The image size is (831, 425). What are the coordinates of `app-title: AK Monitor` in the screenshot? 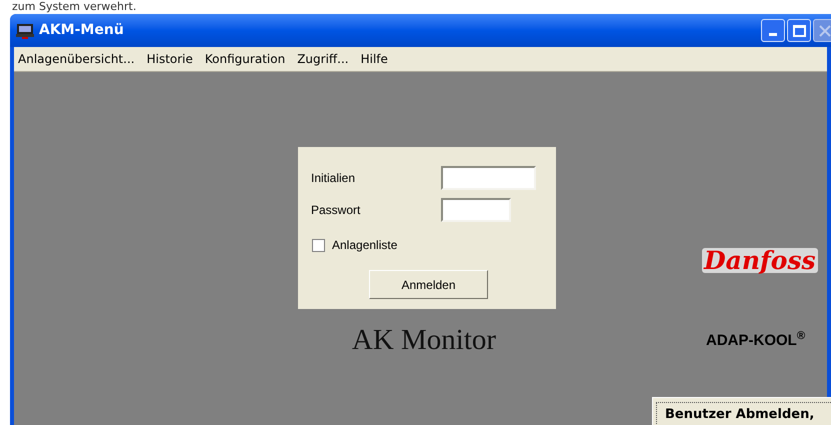 It's located at (424, 340).